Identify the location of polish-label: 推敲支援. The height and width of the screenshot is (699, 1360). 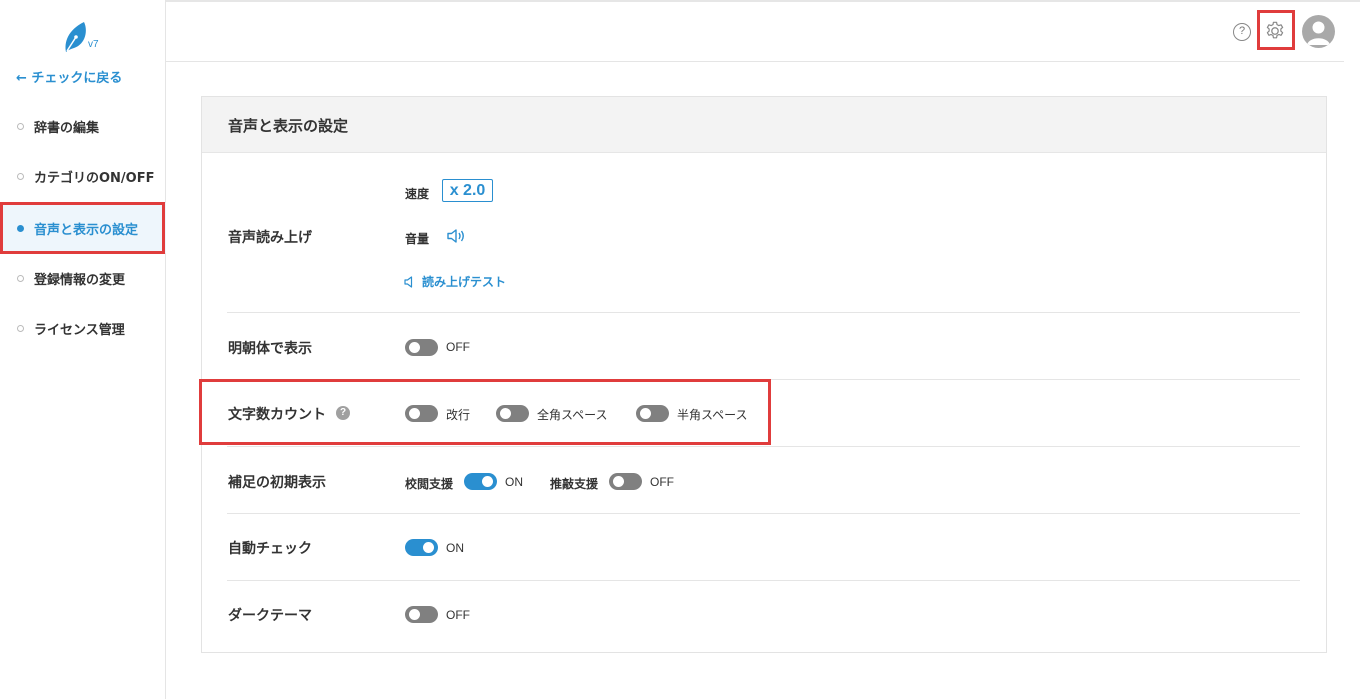
(574, 484).